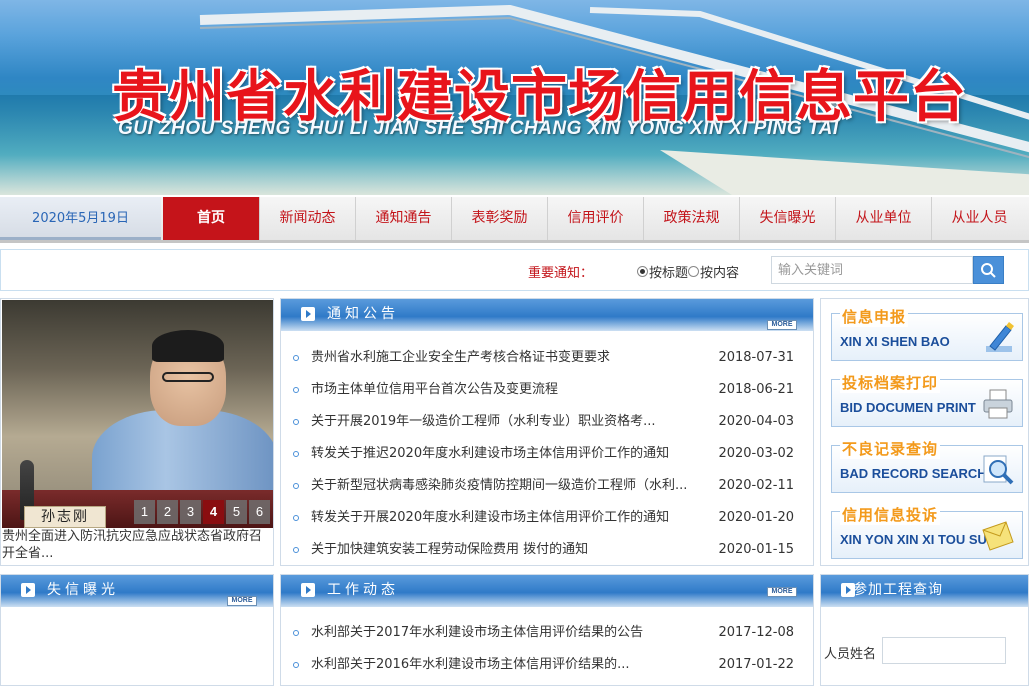  What do you see at coordinates (782, 592) in the screenshot?
I see `work-more-link: MORE` at bounding box center [782, 592].